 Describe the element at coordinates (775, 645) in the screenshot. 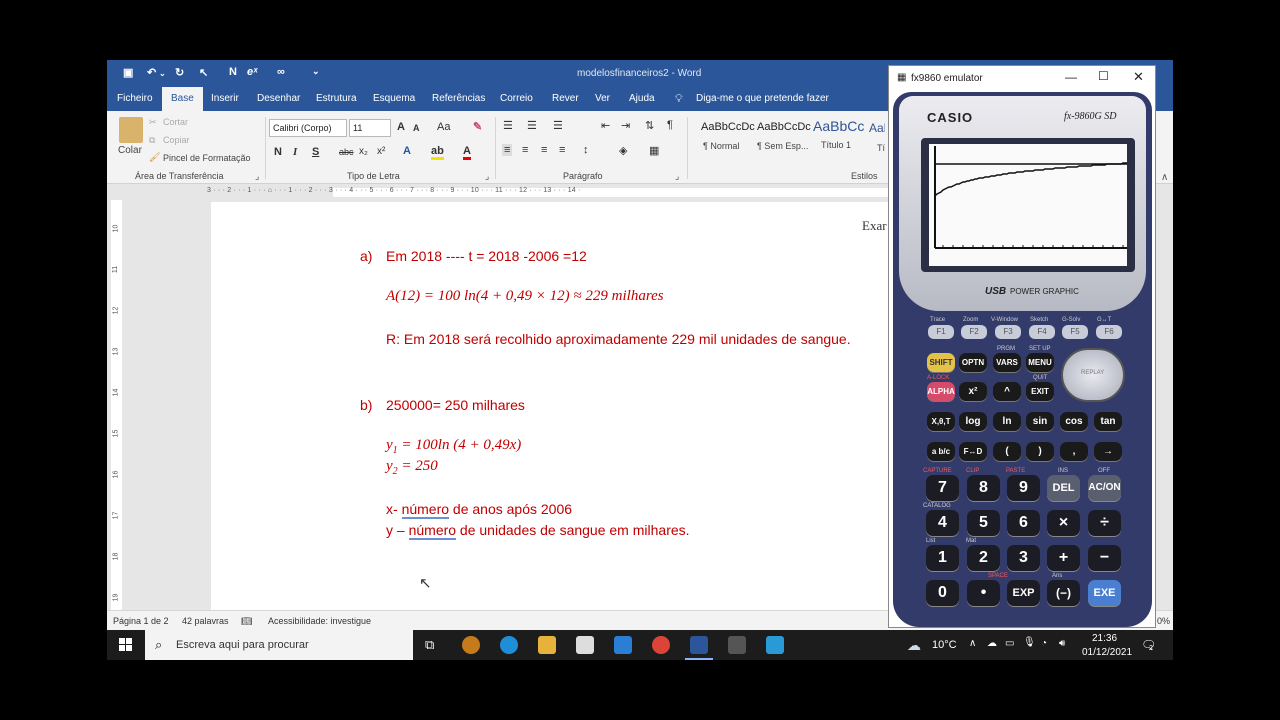

I see `app-taskbar-icon` at that location.